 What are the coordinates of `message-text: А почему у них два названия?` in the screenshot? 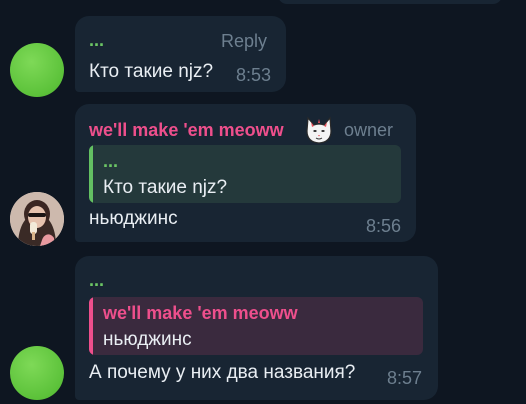 It's located at (222, 372).